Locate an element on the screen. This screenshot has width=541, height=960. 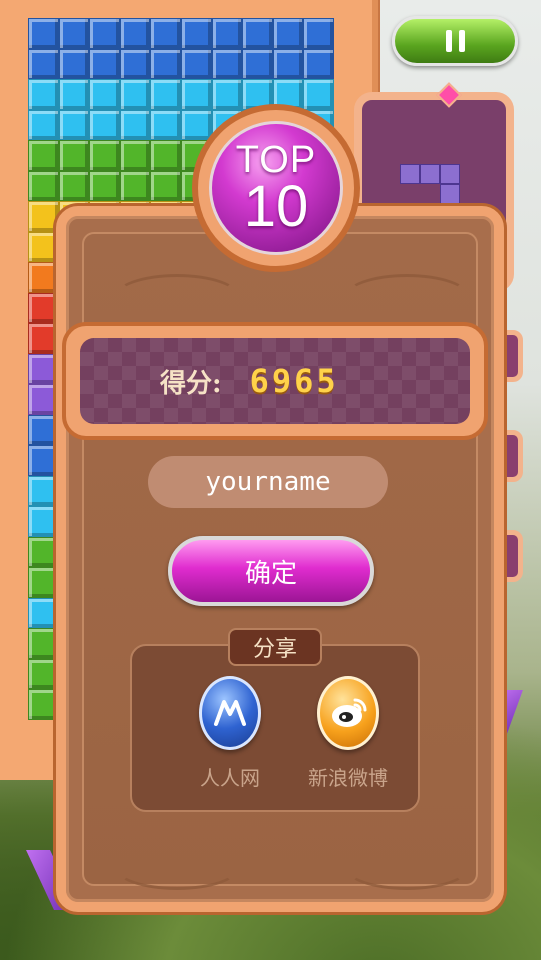
confirm-button: 确定 is located at coordinates (271, 571).